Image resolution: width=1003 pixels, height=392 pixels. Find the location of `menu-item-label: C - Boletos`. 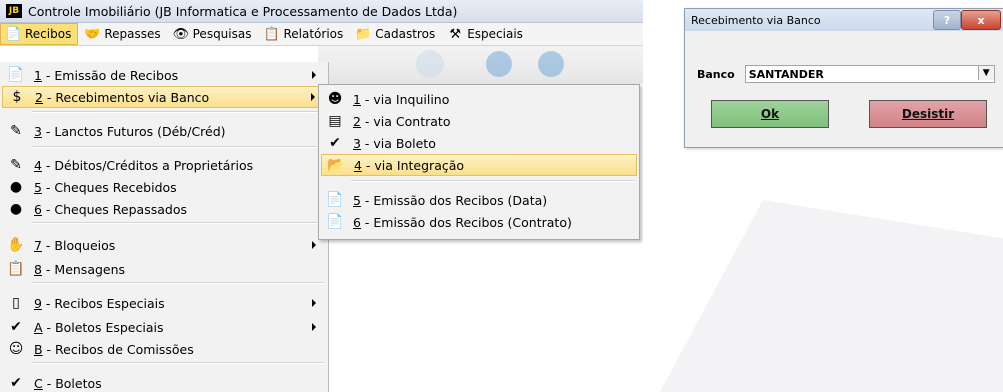

menu-item-label: C - Boletos is located at coordinates (68, 383).